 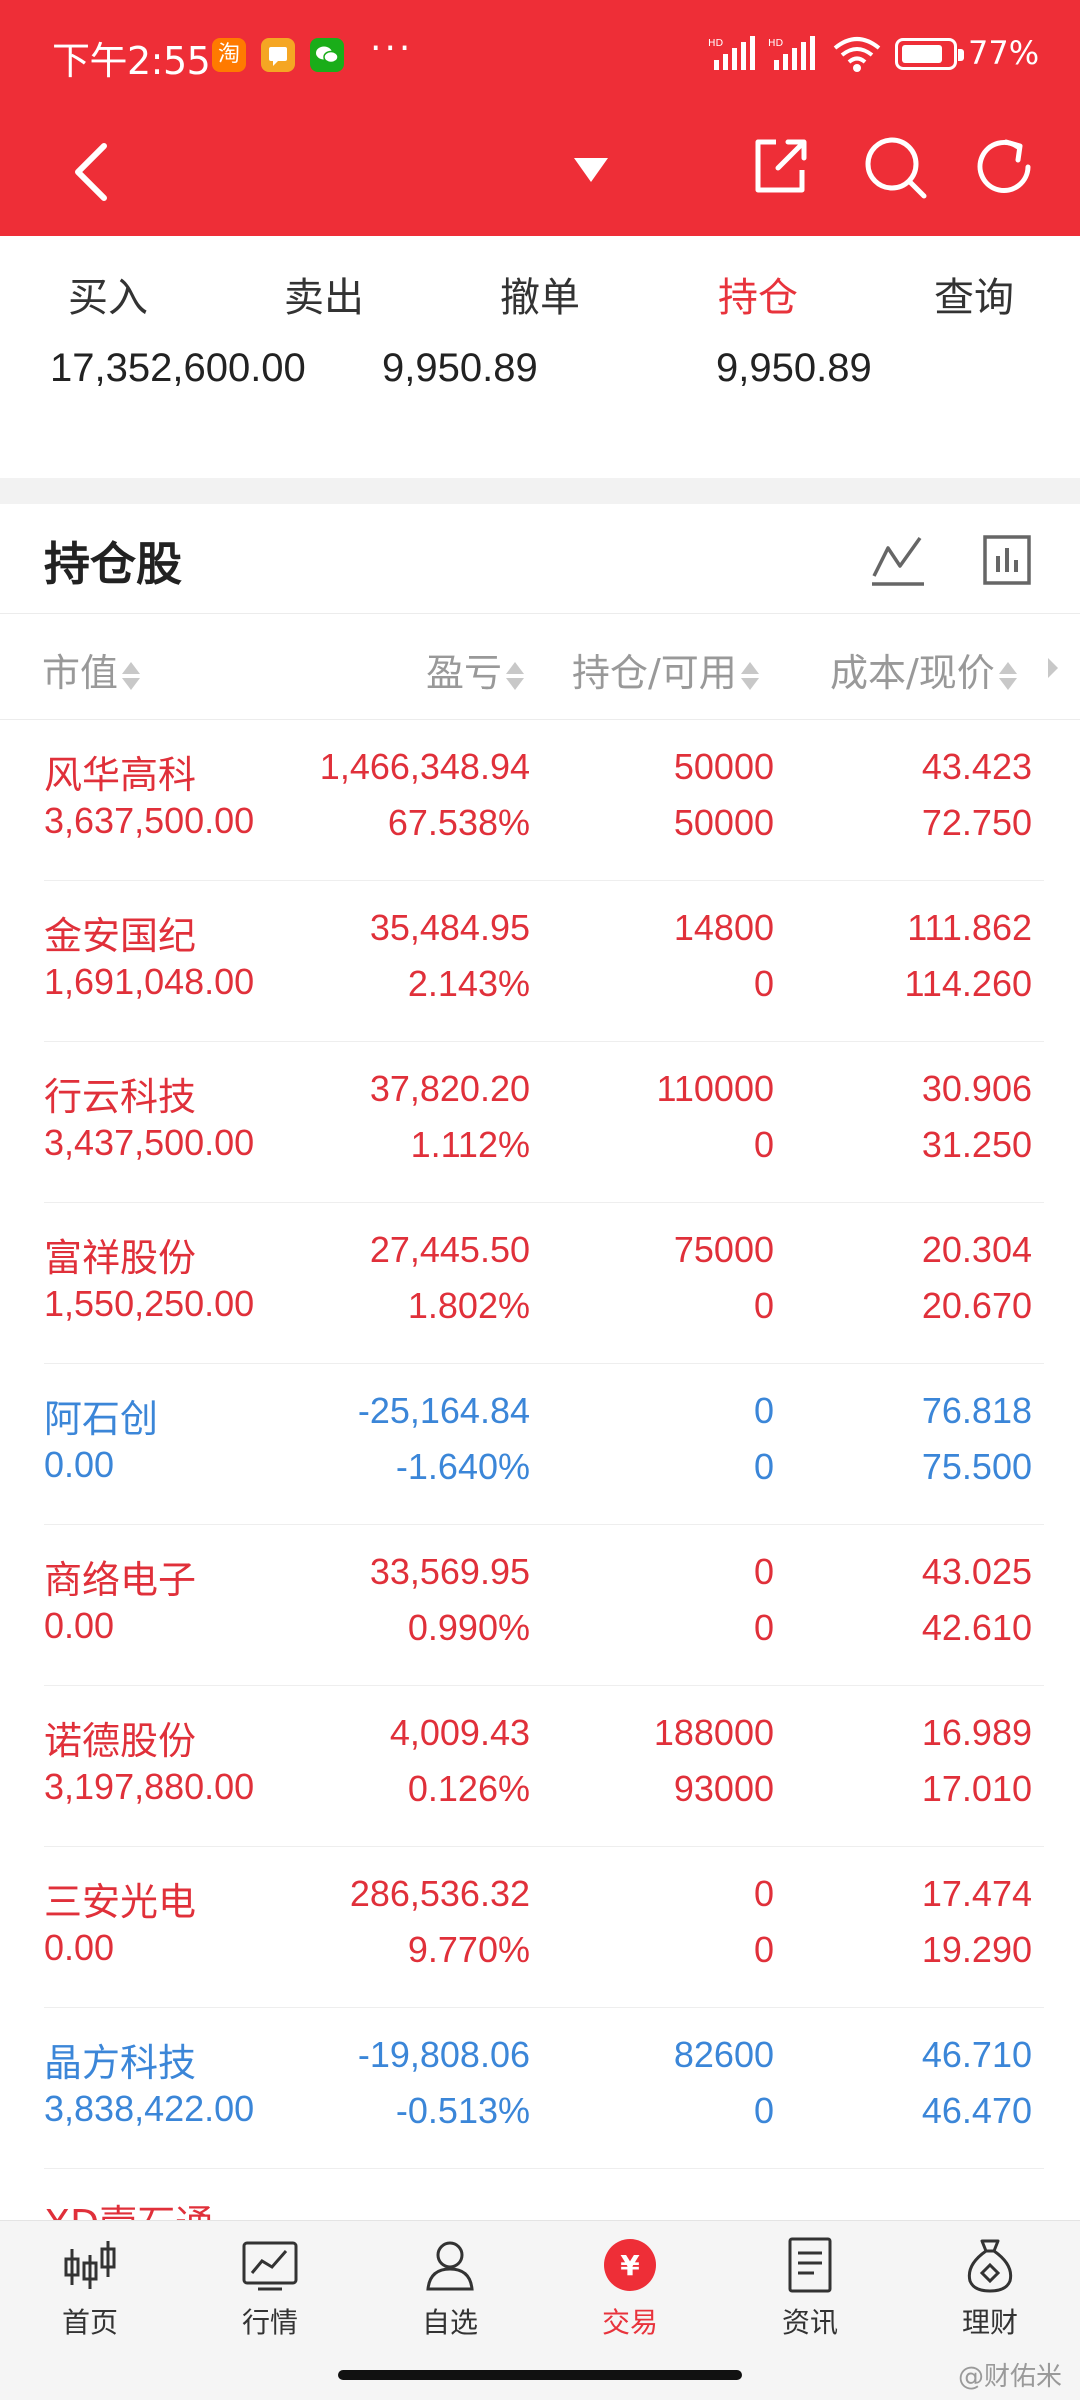 What do you see at coordinates (90, 2300) in the screenshot?
I see `bottom-nav-home: 首页` at bounding box center [90, 2300].